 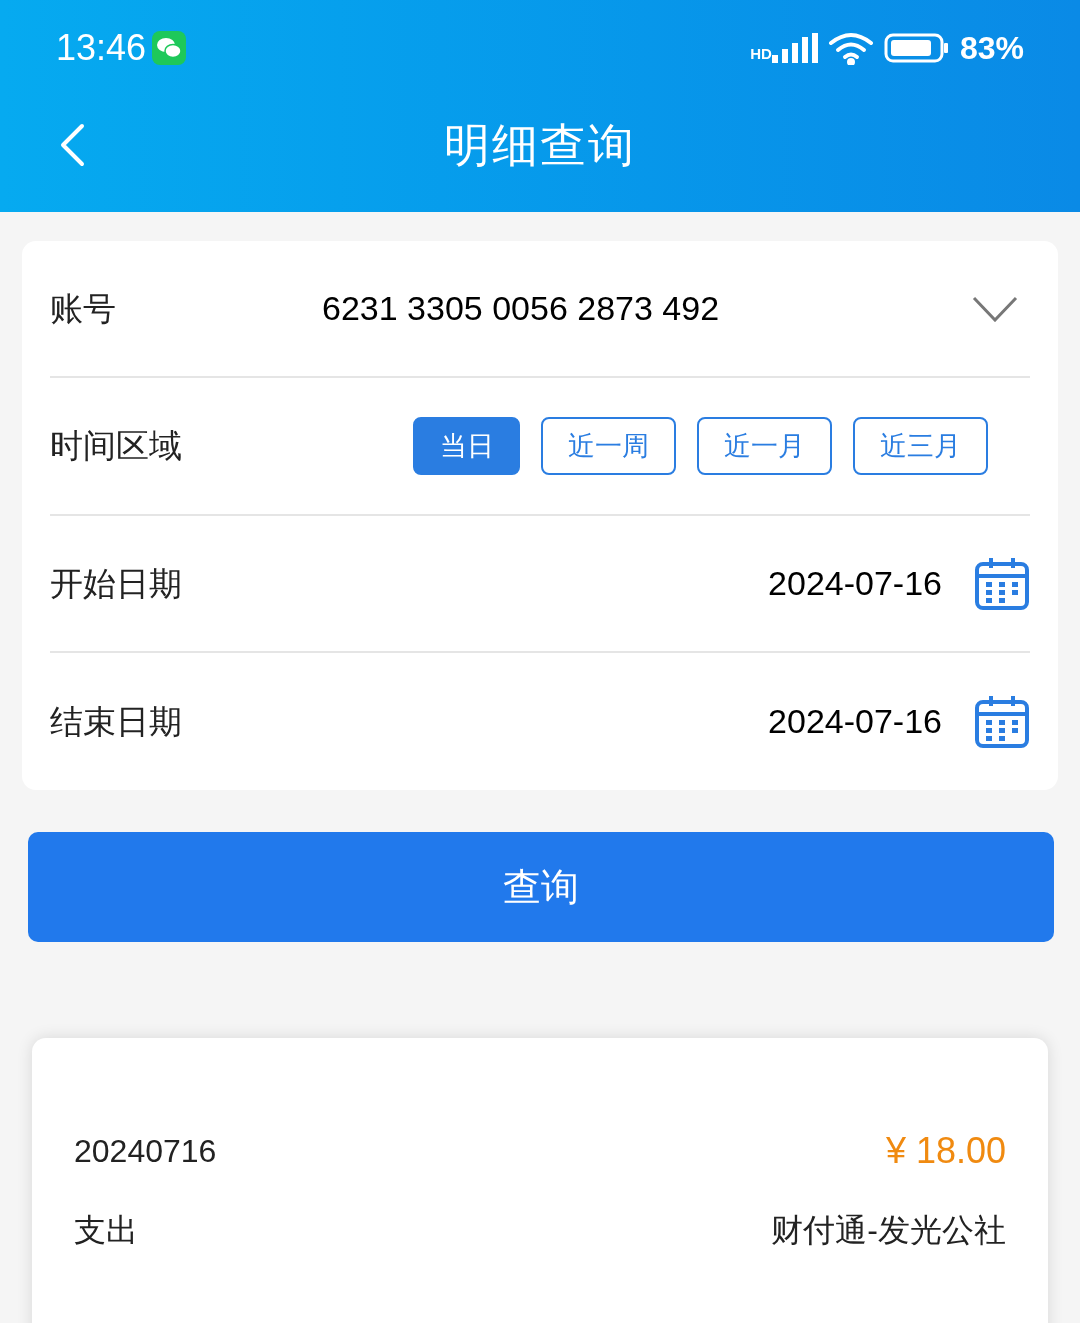 I want to click on battery-level: 83%, so click(x=991, y=48).